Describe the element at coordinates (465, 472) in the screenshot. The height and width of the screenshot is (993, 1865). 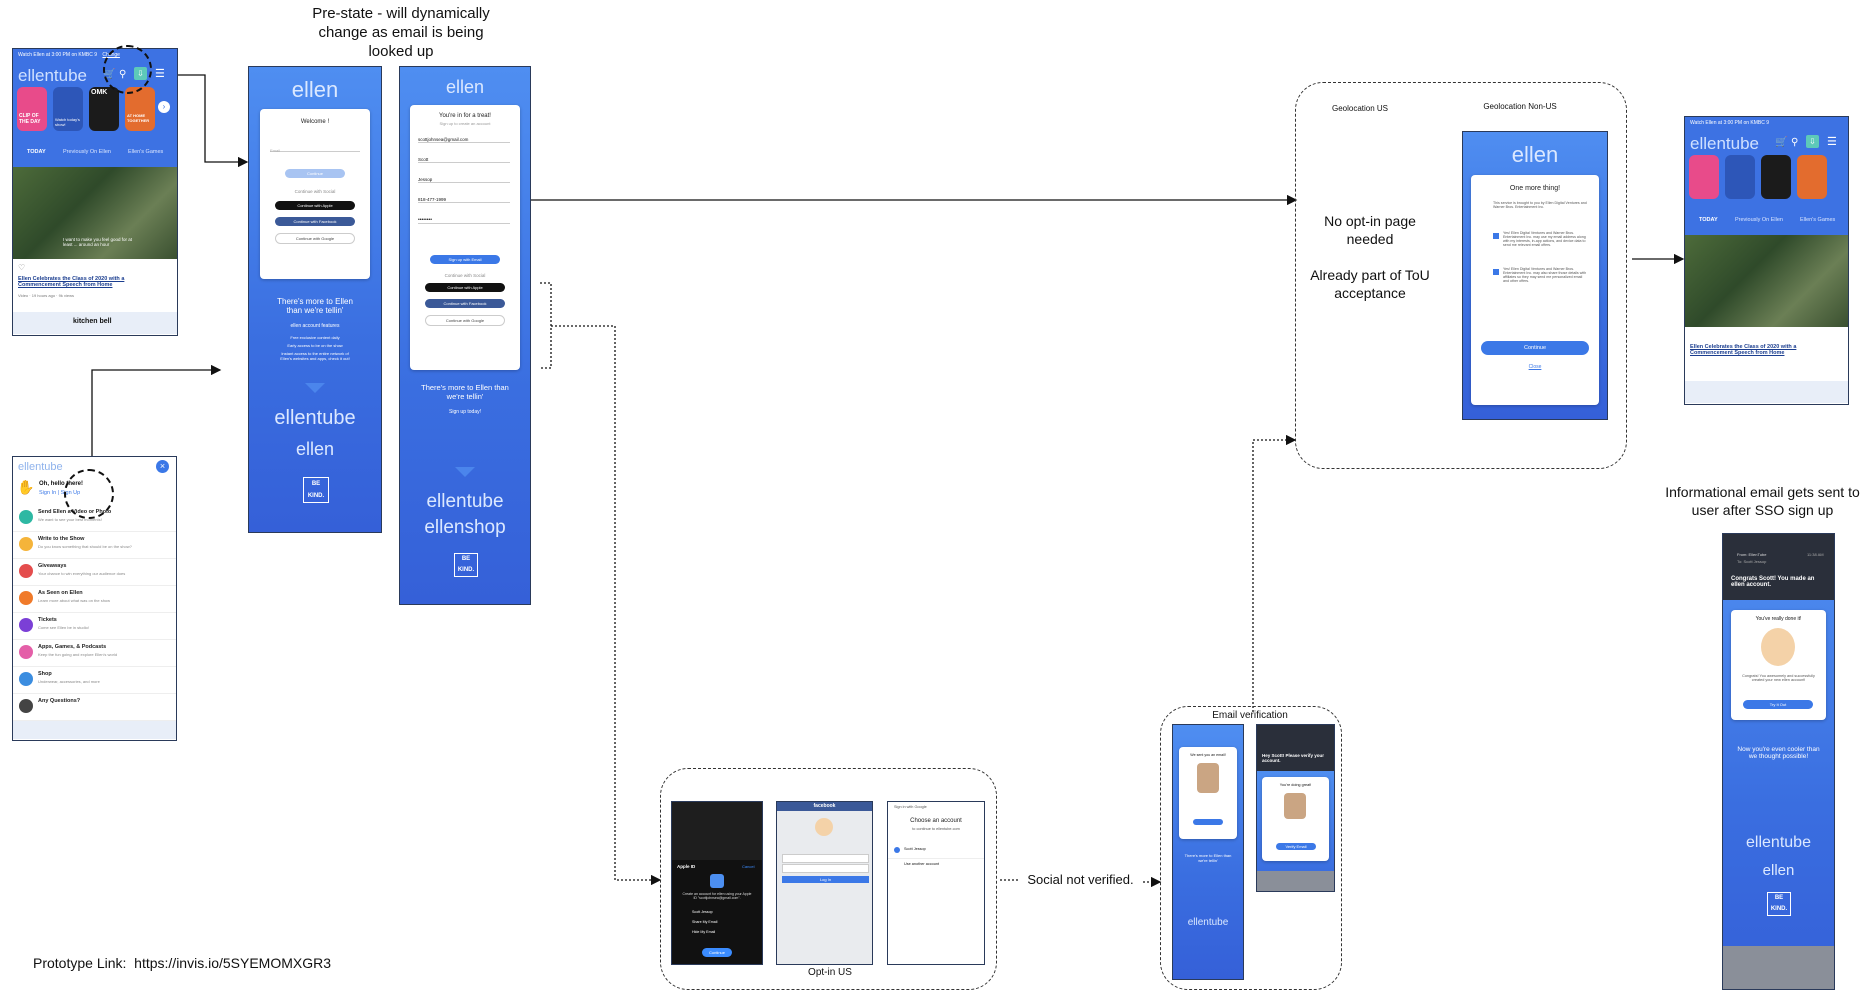
I see `signup-divider-notch` at that location.